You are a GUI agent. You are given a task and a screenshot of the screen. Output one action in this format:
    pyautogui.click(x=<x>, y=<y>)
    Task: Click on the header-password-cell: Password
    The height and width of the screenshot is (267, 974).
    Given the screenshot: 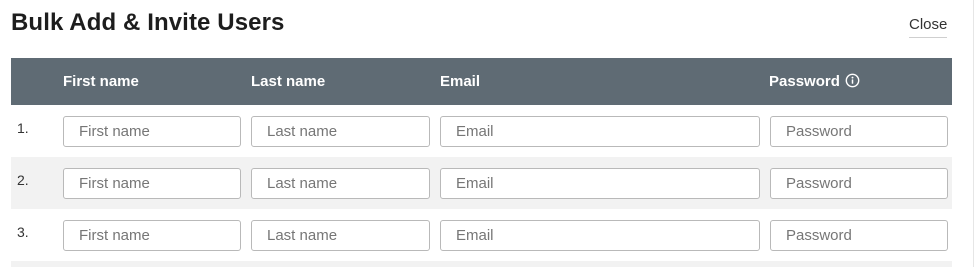 What is the action you would take?
    pyautogui.click(x=814, y=81)
    